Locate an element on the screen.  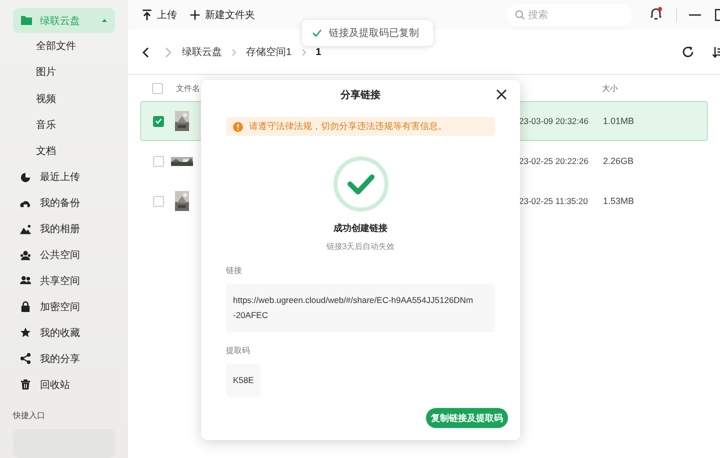
dialog-title: 分享链接 is located at coordinates (360, 95).